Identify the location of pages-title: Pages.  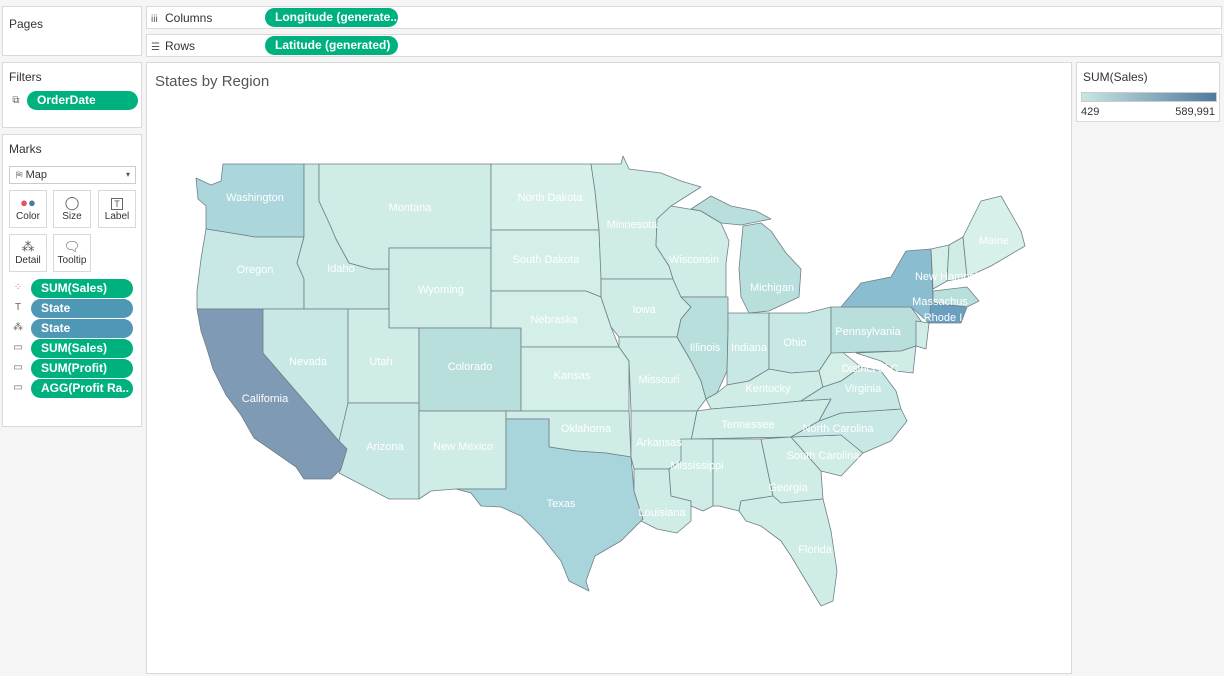
(26, 24).